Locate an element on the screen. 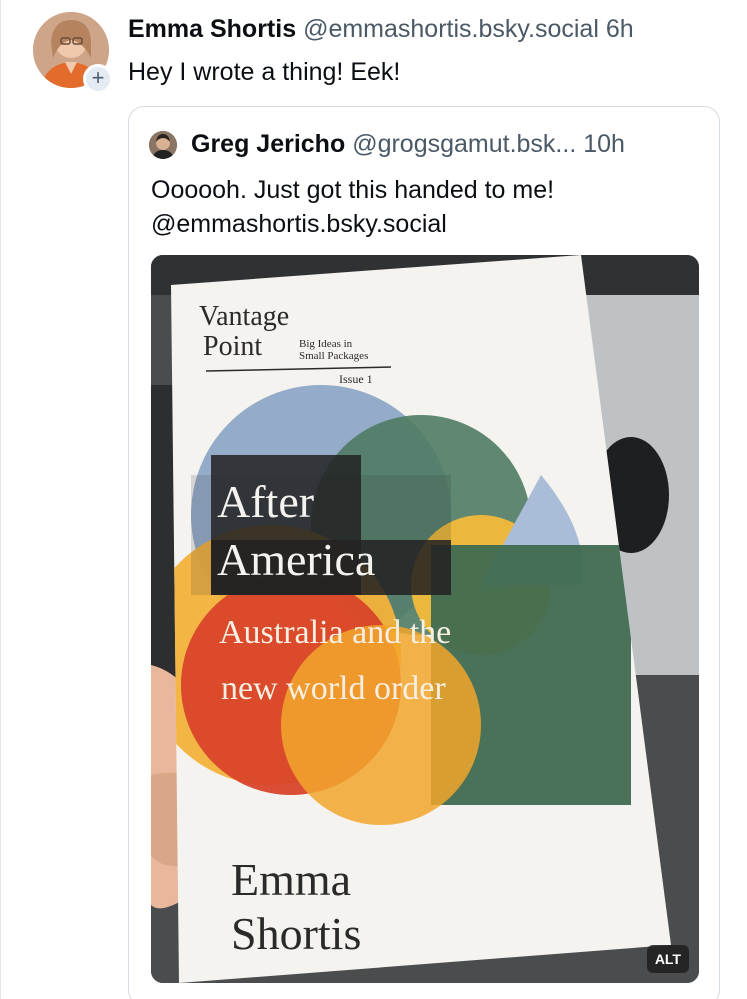 Image resolution: width=747 pixels, height=999 pixels. book-title-line-1: After is located at coordinates (265, 501).